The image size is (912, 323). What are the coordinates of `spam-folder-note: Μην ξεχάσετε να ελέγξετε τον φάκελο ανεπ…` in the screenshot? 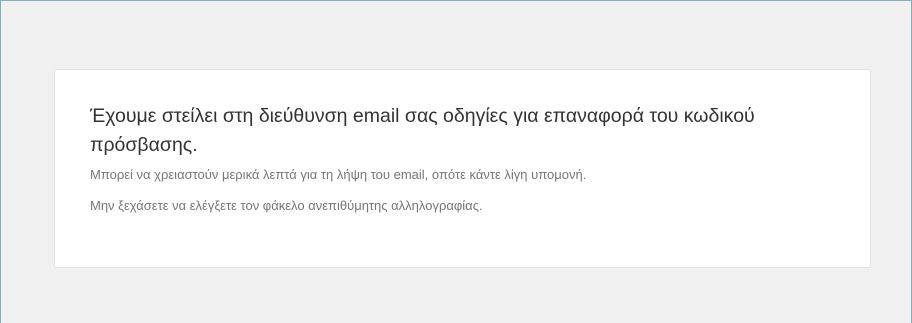 It's located at (286, 205).